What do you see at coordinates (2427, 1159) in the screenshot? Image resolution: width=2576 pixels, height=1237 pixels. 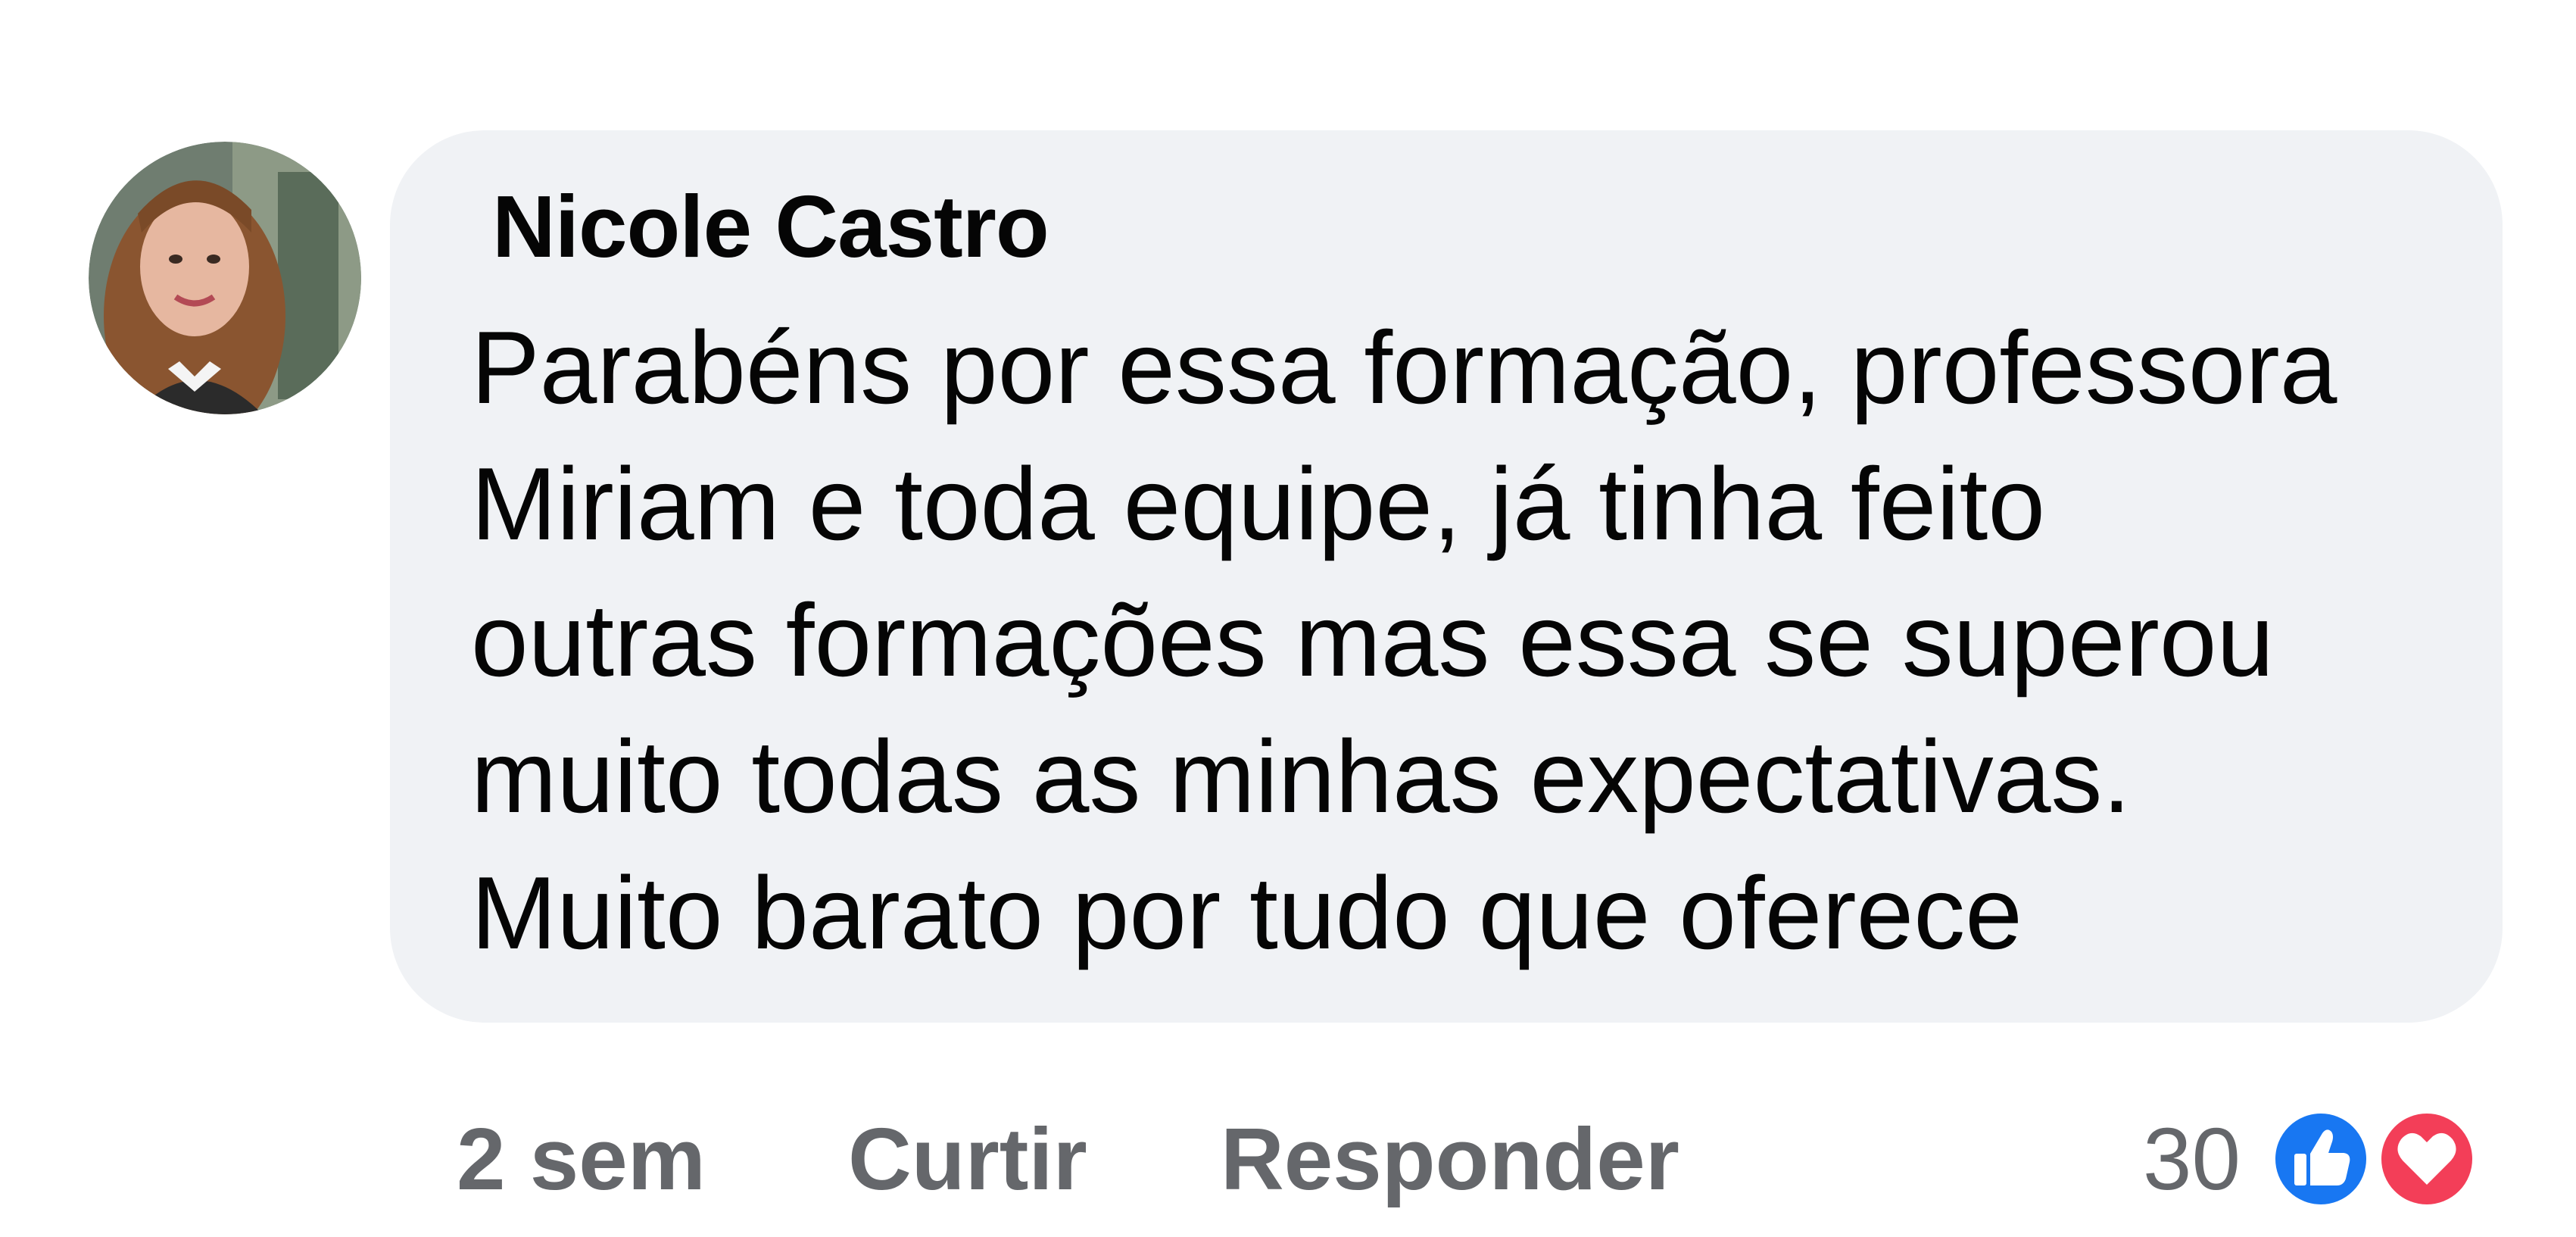 I see `love-icon` at bounding box center [2427, 1159].